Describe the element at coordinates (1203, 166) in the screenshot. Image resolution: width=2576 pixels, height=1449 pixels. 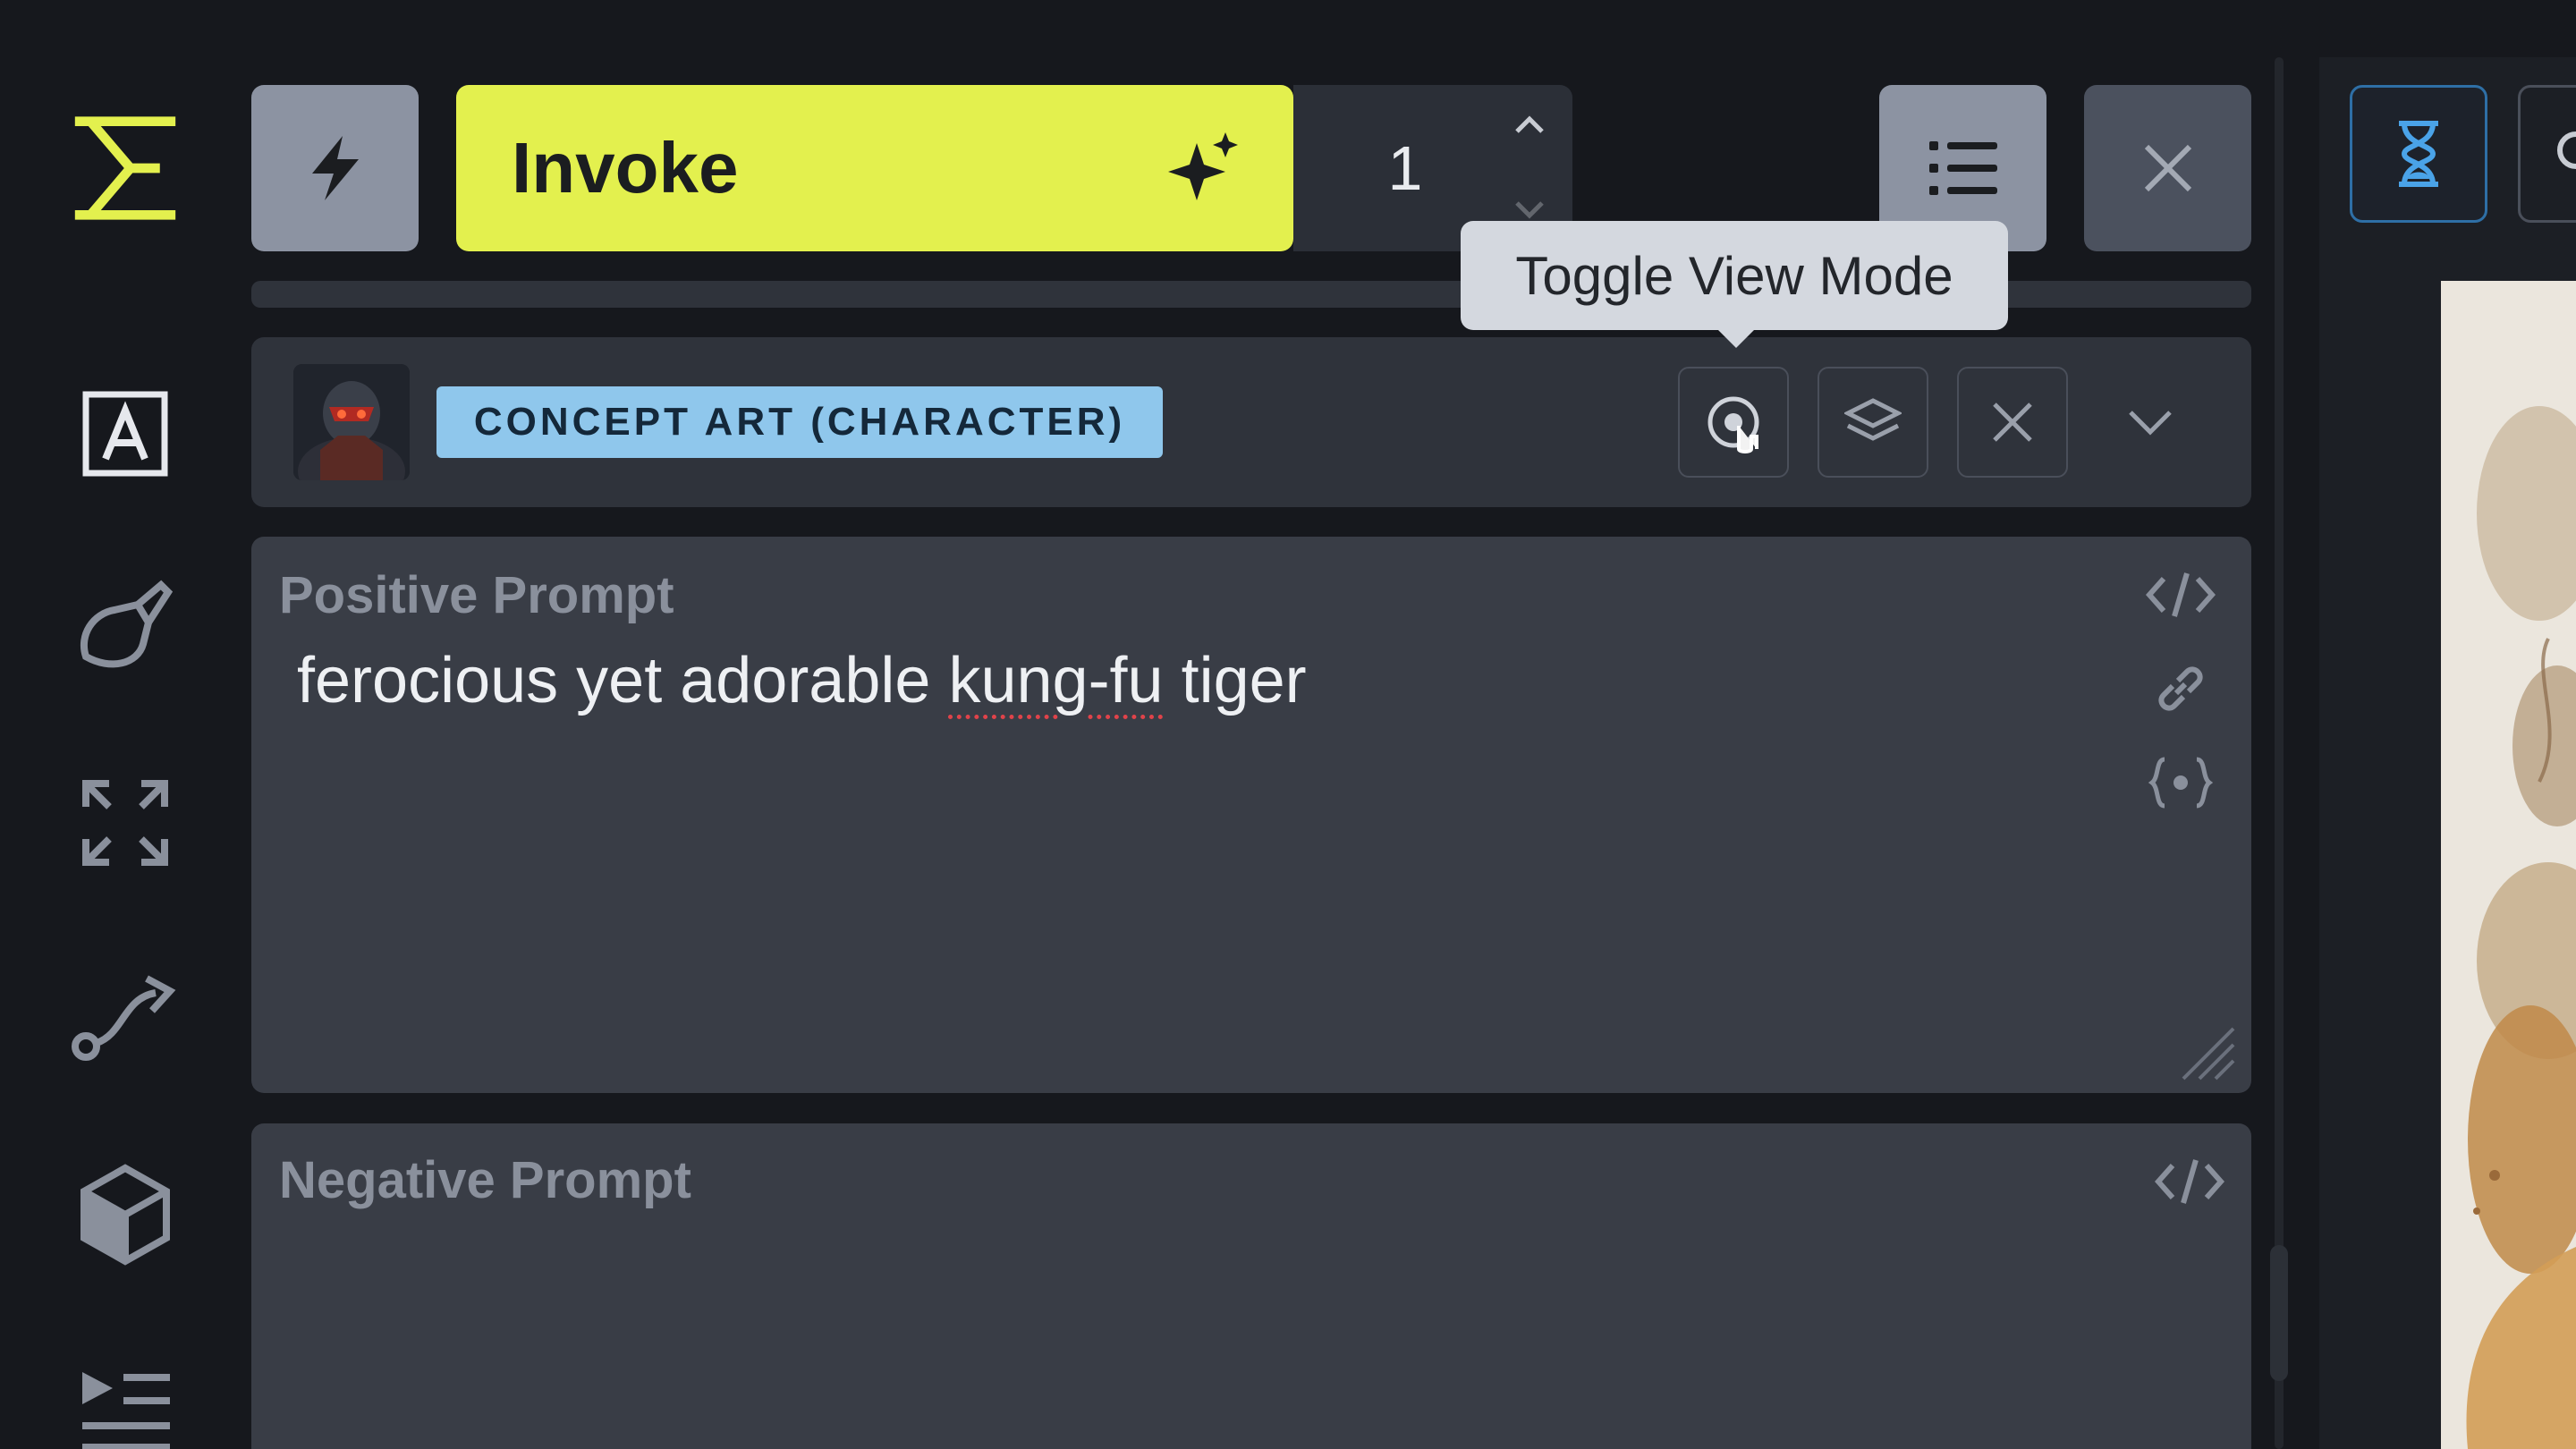
I see `sparkles-icon` at that location.